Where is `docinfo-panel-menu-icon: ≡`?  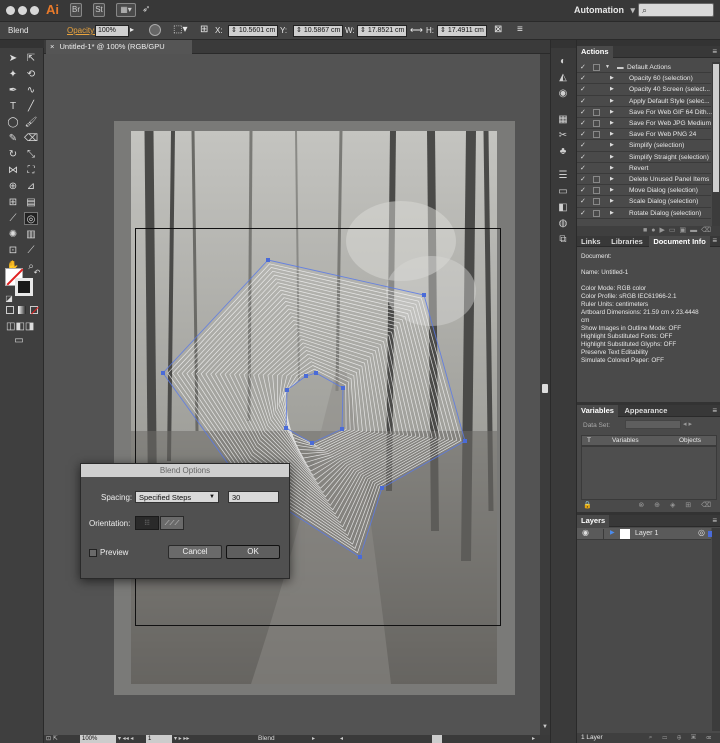 docinfo-panel-menu-icon: ≡ is located at coordinates (714, 240).